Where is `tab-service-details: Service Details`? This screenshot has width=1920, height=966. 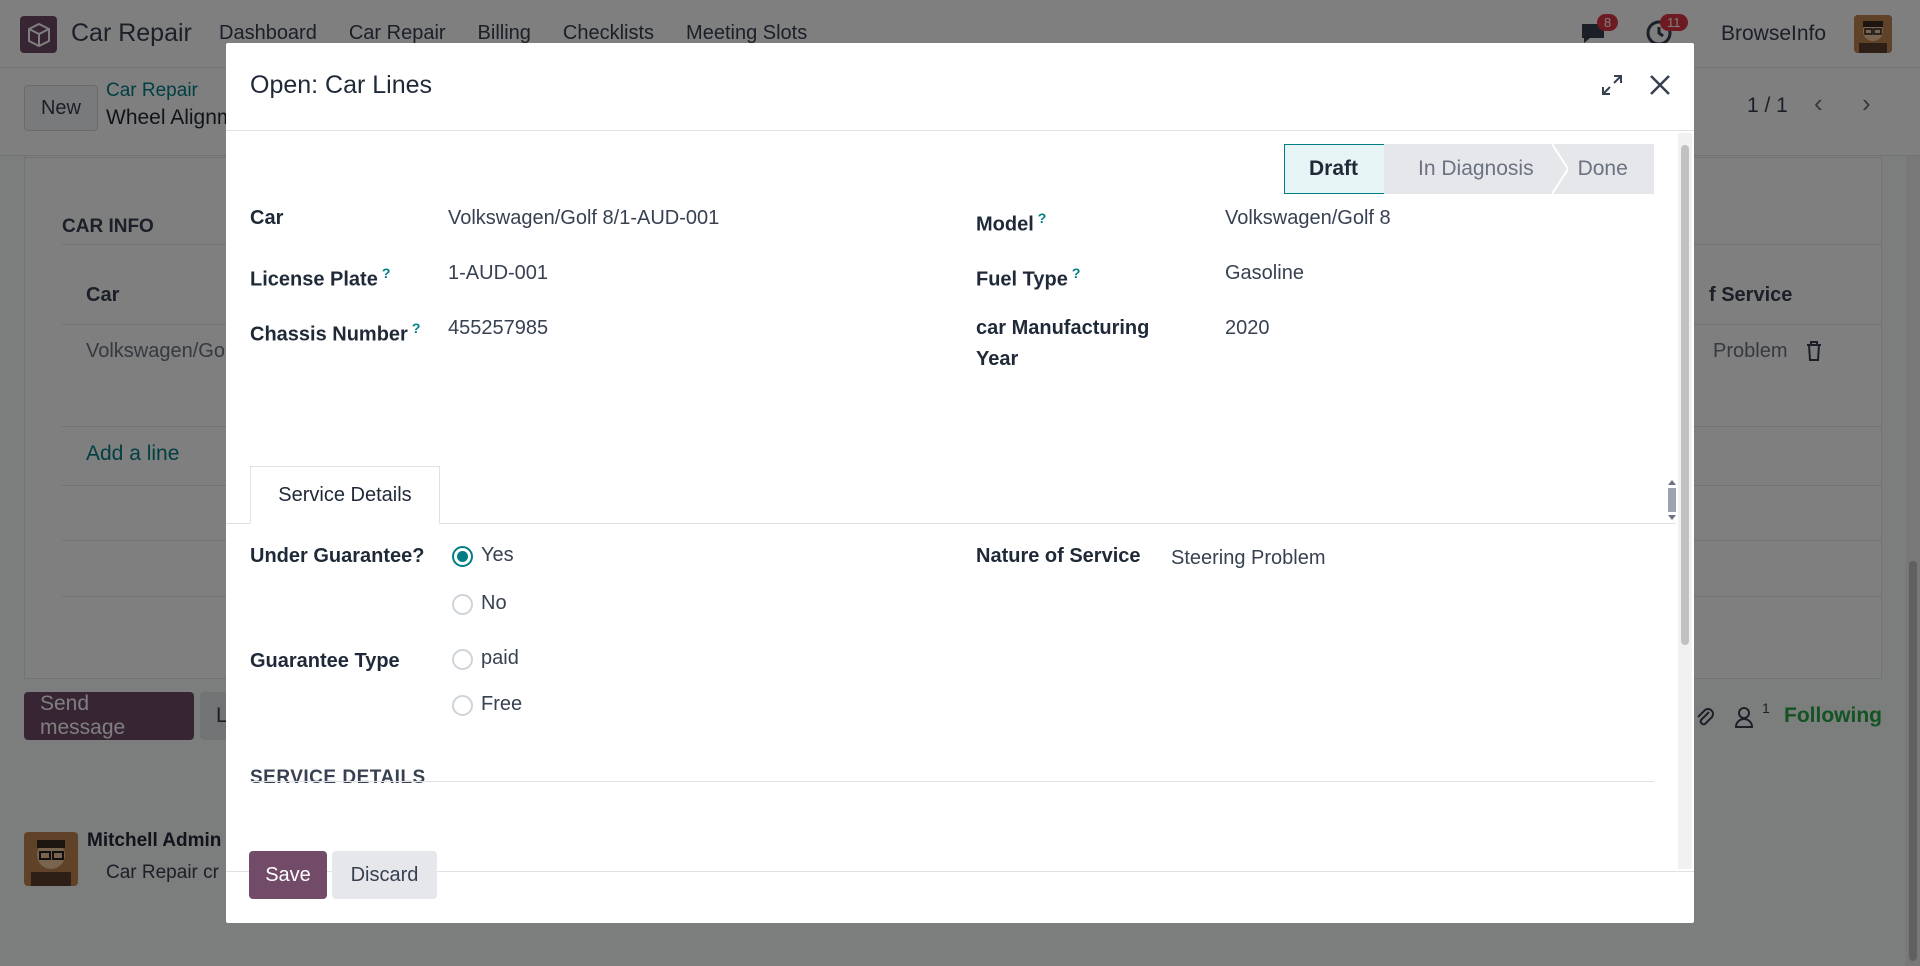 tab-service-details: Service Details is located at coordinates (345, 495).